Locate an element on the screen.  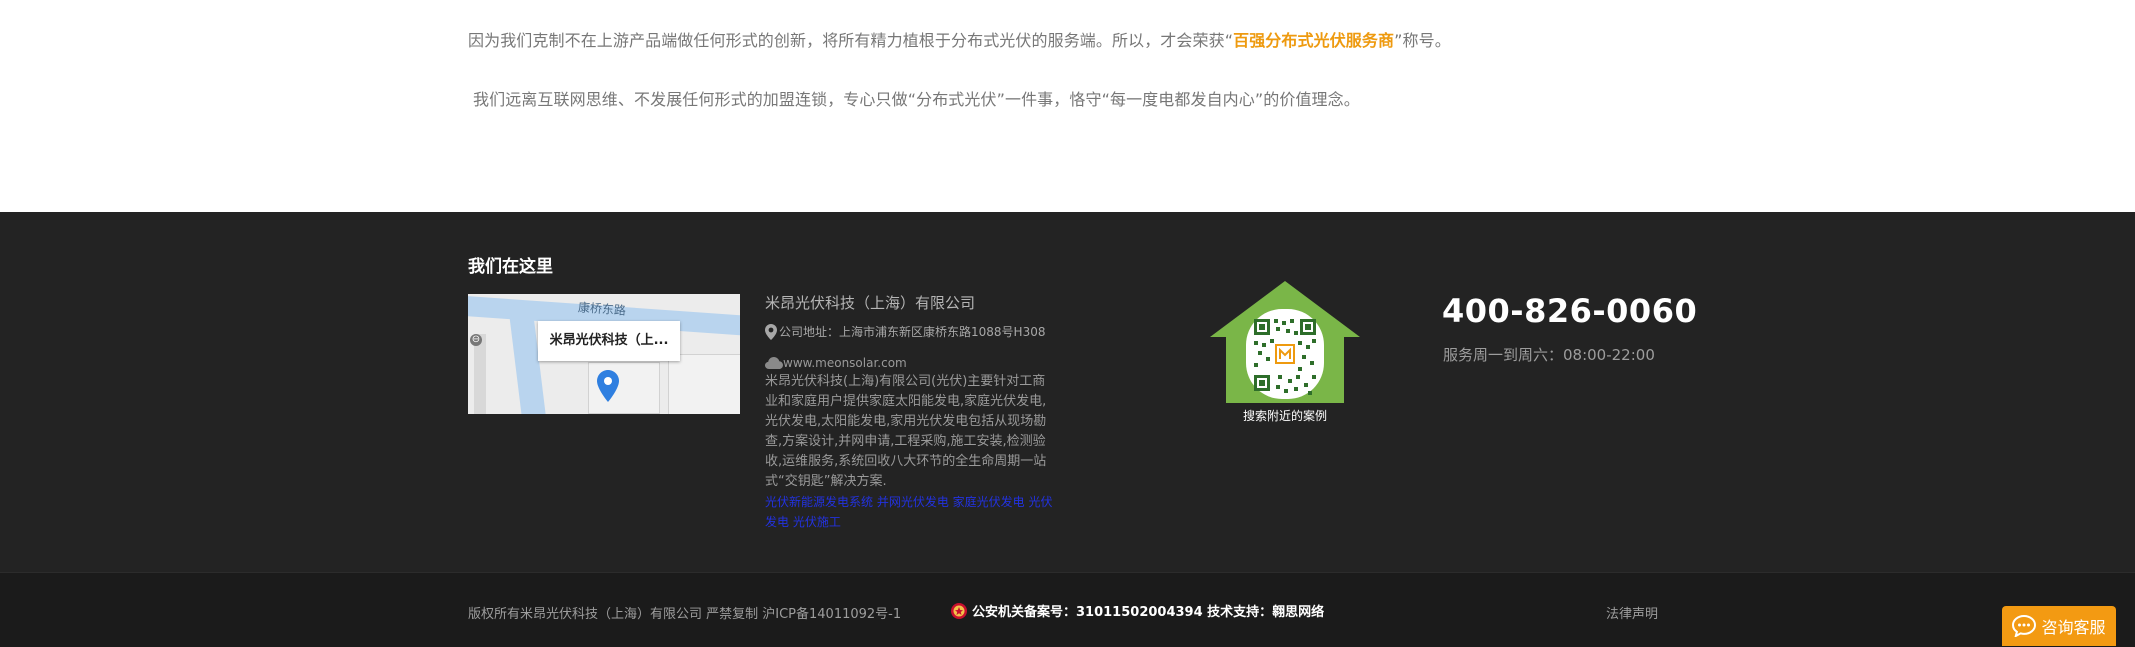
qr-code-block: 搜索附近的案例 is located at coordinates (1285, 351).